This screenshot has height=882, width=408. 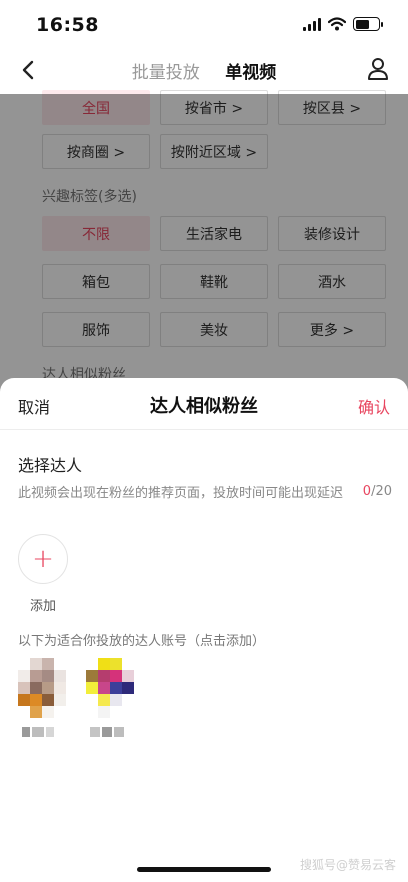 I want to click on add-label: 添加, so click(x=43, y=606).